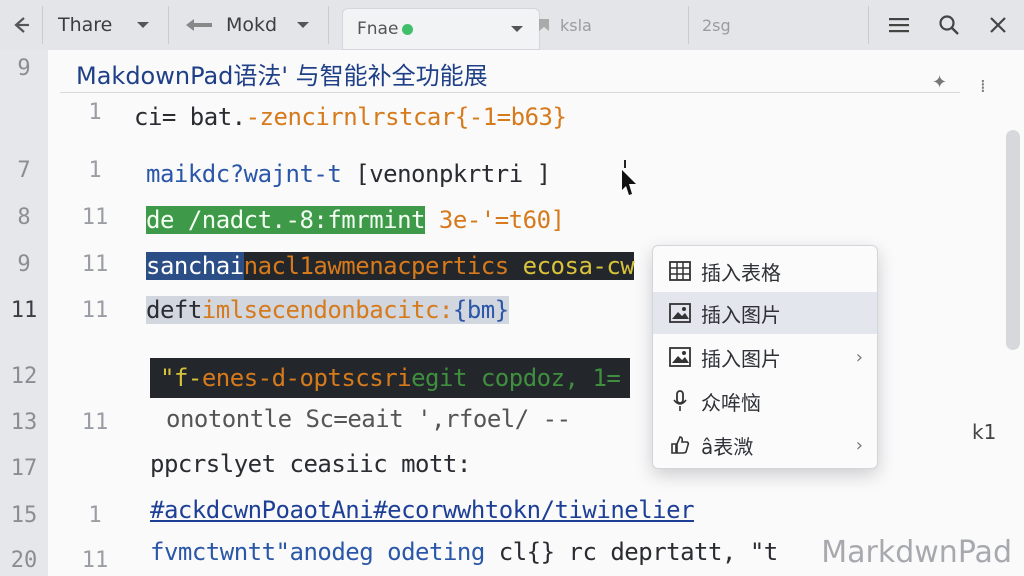  I want to click on share-dropdown, so click(143, 25).